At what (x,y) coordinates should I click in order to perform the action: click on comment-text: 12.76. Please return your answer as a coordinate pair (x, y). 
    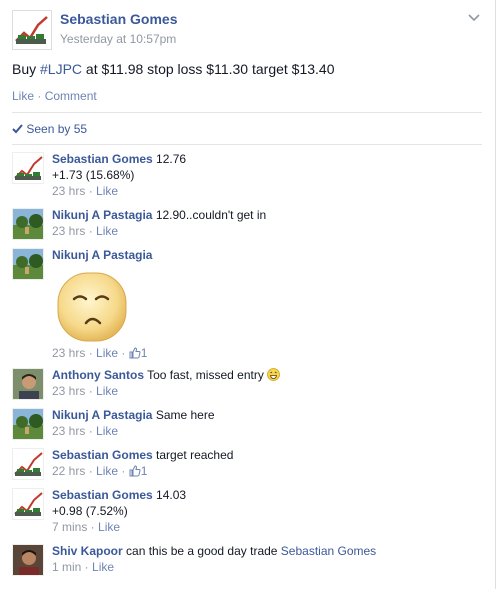
    Looking at the image, I should click on (169, 159).